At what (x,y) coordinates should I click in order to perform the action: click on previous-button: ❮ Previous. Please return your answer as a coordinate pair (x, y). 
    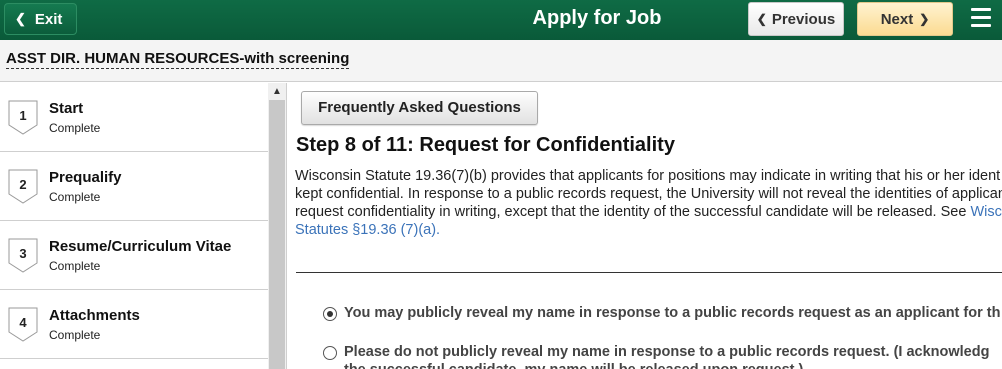
    Looking at the image, I should click on (796, 19).